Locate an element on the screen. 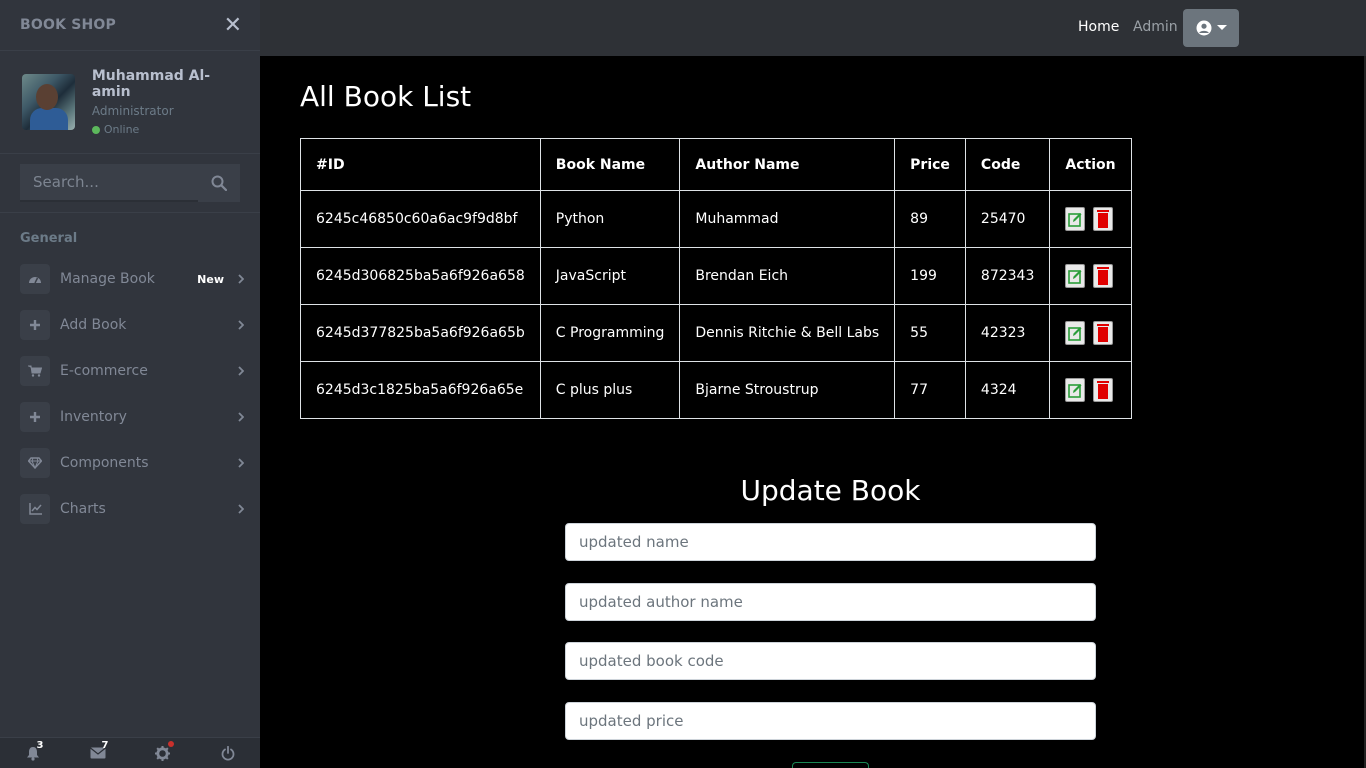 The height and width of the screenshot is (768, 1366). sidebar-item-label: Inventory is located at coordinates (93, 417).